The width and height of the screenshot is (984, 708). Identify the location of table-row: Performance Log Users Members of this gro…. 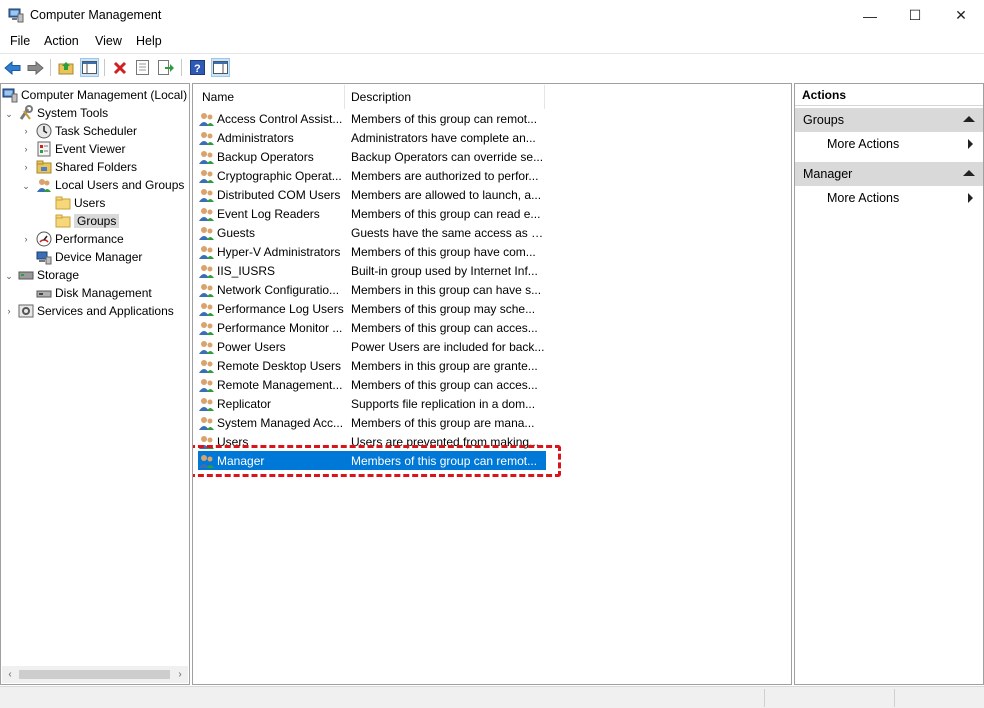
(372, 308).